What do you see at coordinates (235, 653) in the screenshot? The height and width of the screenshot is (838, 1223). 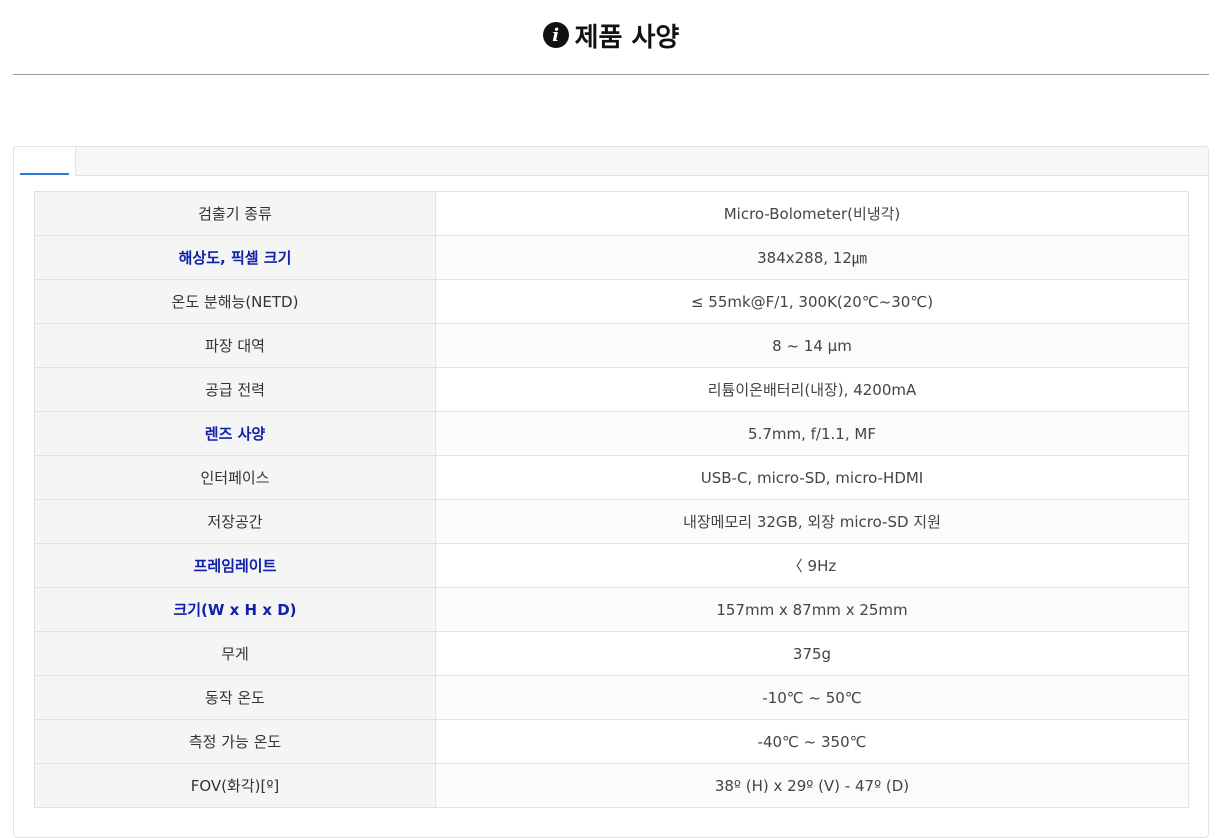 I see `spec-label: 무게` at bounding box center [235, 653].